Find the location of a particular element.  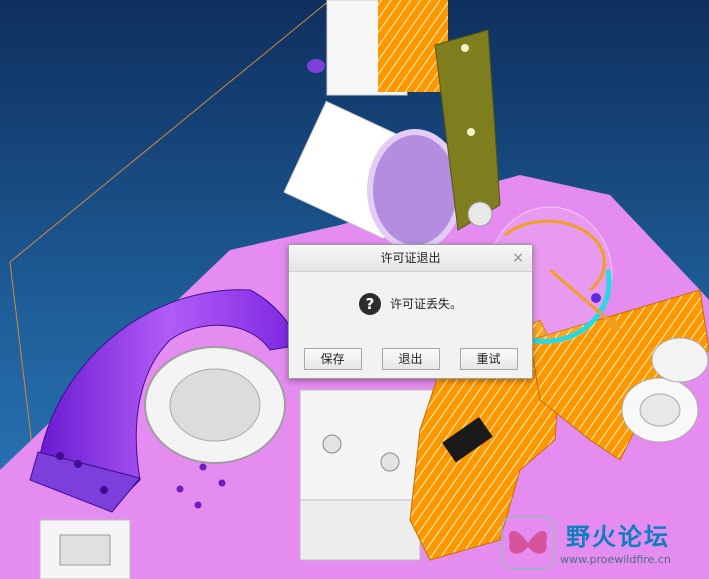

axis-origin is located at coordinates (596, 298).